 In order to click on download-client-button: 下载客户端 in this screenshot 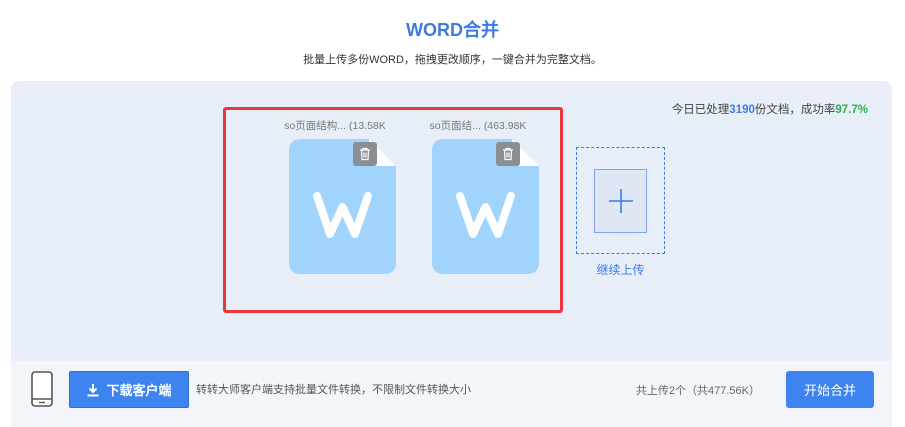, I will do `click(129, 389)`.